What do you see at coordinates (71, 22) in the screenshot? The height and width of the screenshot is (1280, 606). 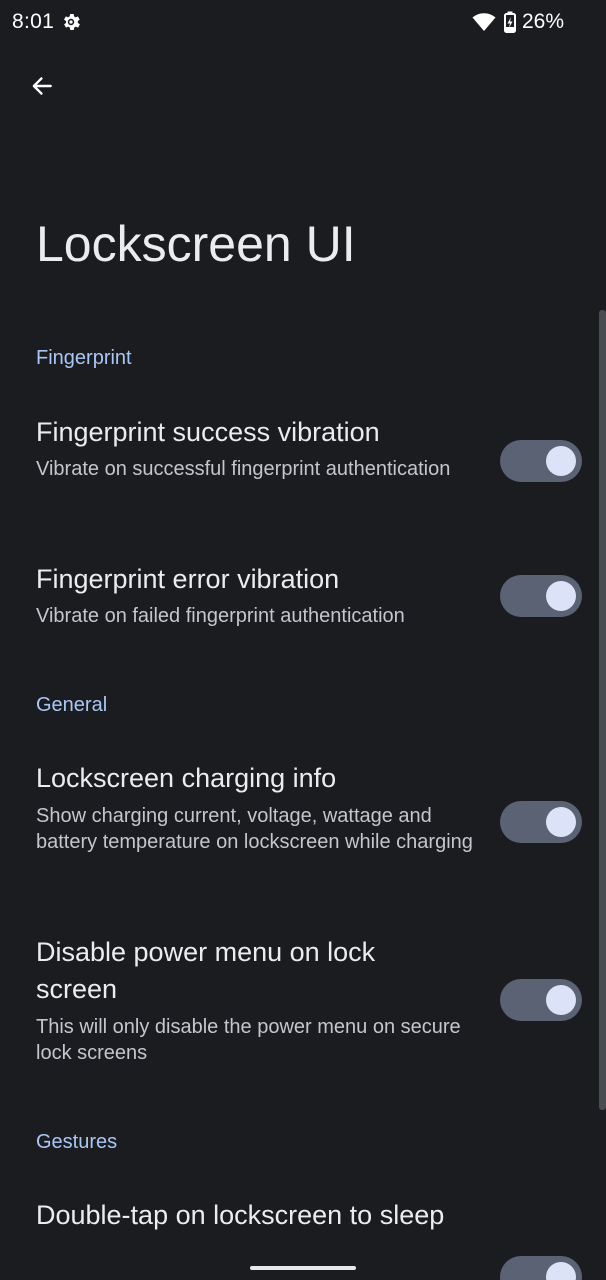 I see `gear-icon` at bounding box center [71, 22].